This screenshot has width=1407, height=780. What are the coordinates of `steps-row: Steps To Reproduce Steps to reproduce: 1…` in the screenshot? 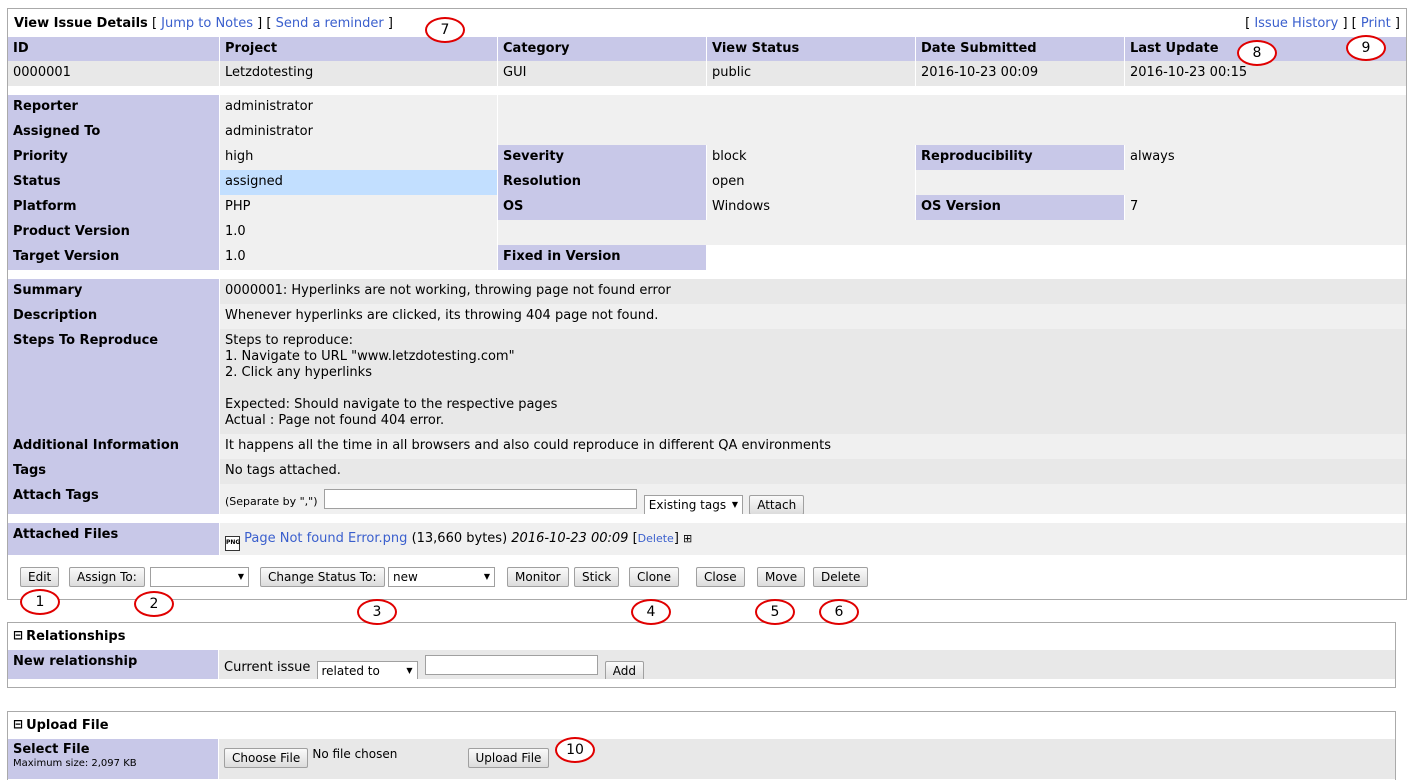 It's located at (707, 381).